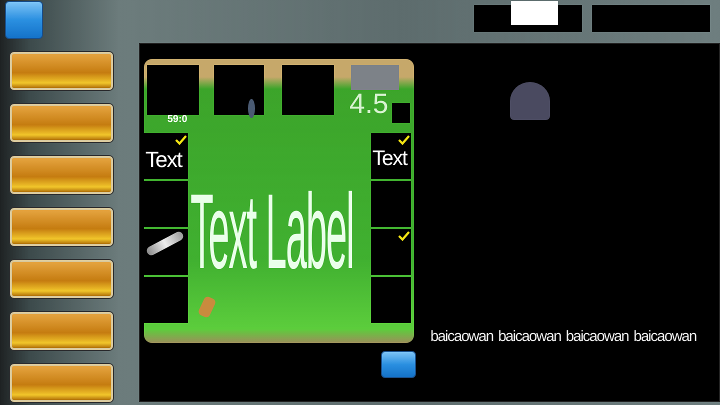 The image size is (720, 405). What do you see at coordinates (24, 20) in the screenshot?
I see `menu-button` at bounding box center [24, 20].